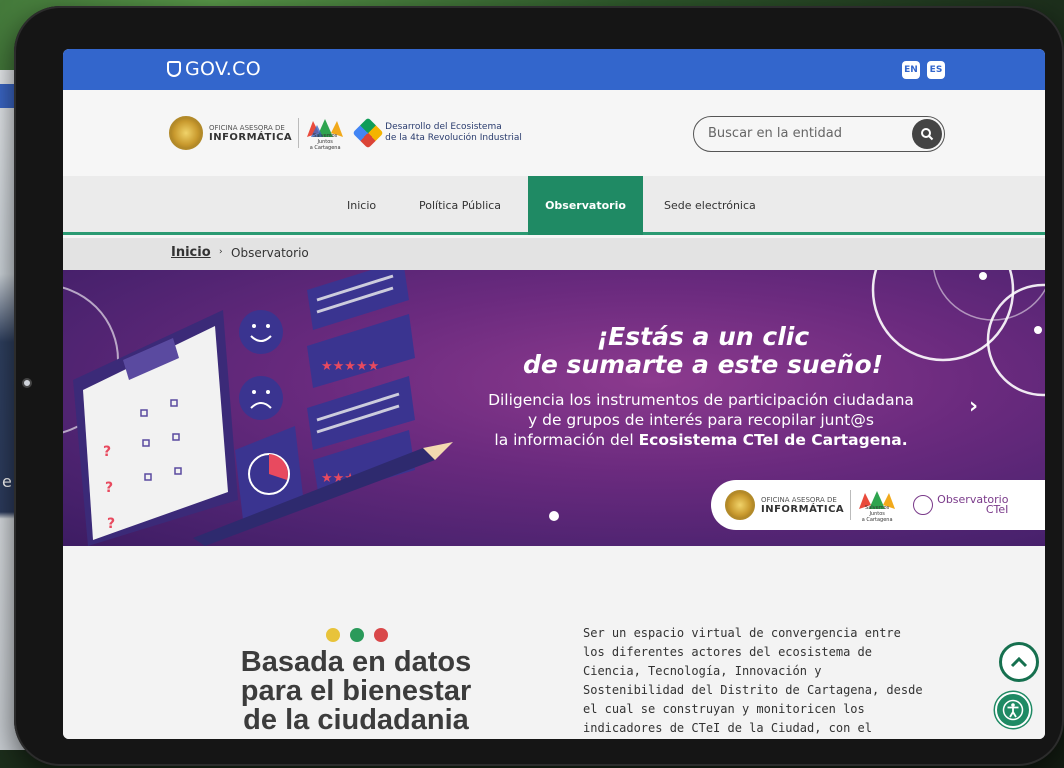 This screenshot has height=768, width=1064. Describe the element at coordinates (453, 138) in the screenshot. I see `ecos-line-2: de la 4ta Revolución Industrial` at that location.